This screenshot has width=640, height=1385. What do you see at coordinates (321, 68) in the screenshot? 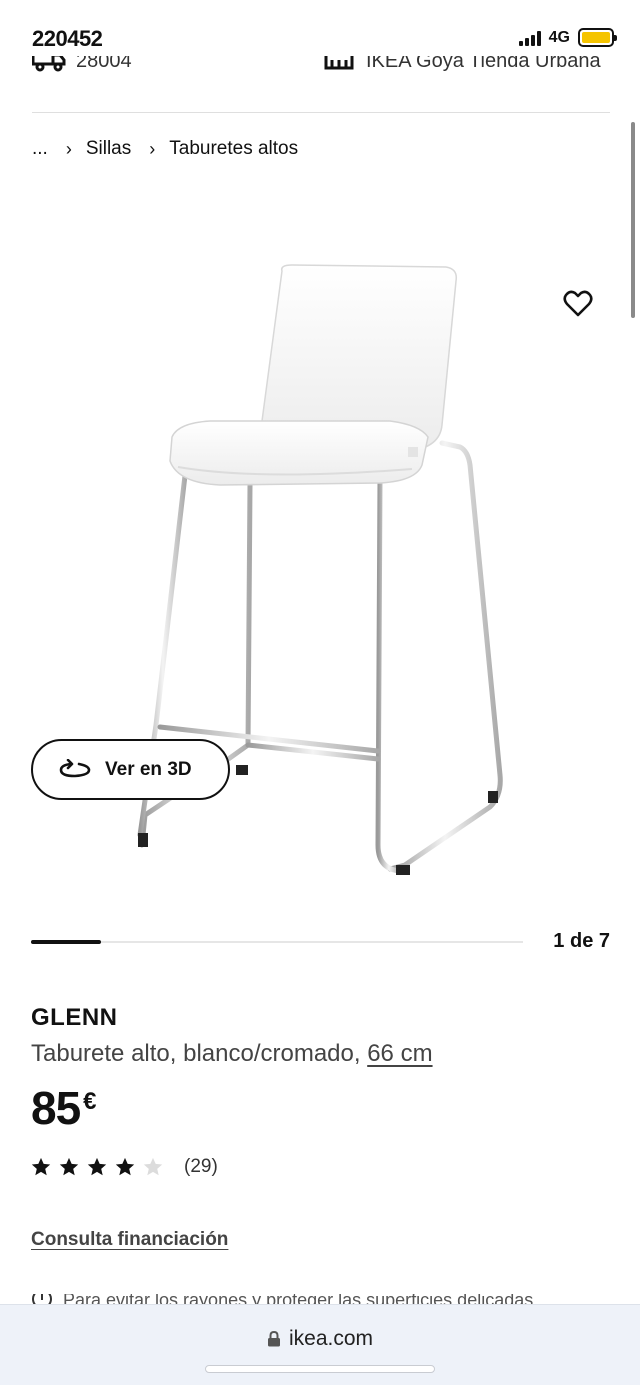
I see `store-delivery-bar: 28004 IKEA Goya Tienda Urbana` at bounding box center [321, 68].